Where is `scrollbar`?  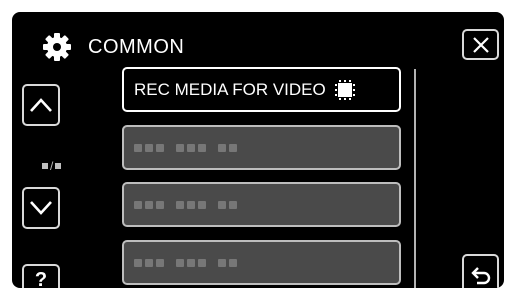 scrollbar is located at coordinates (415, 178).